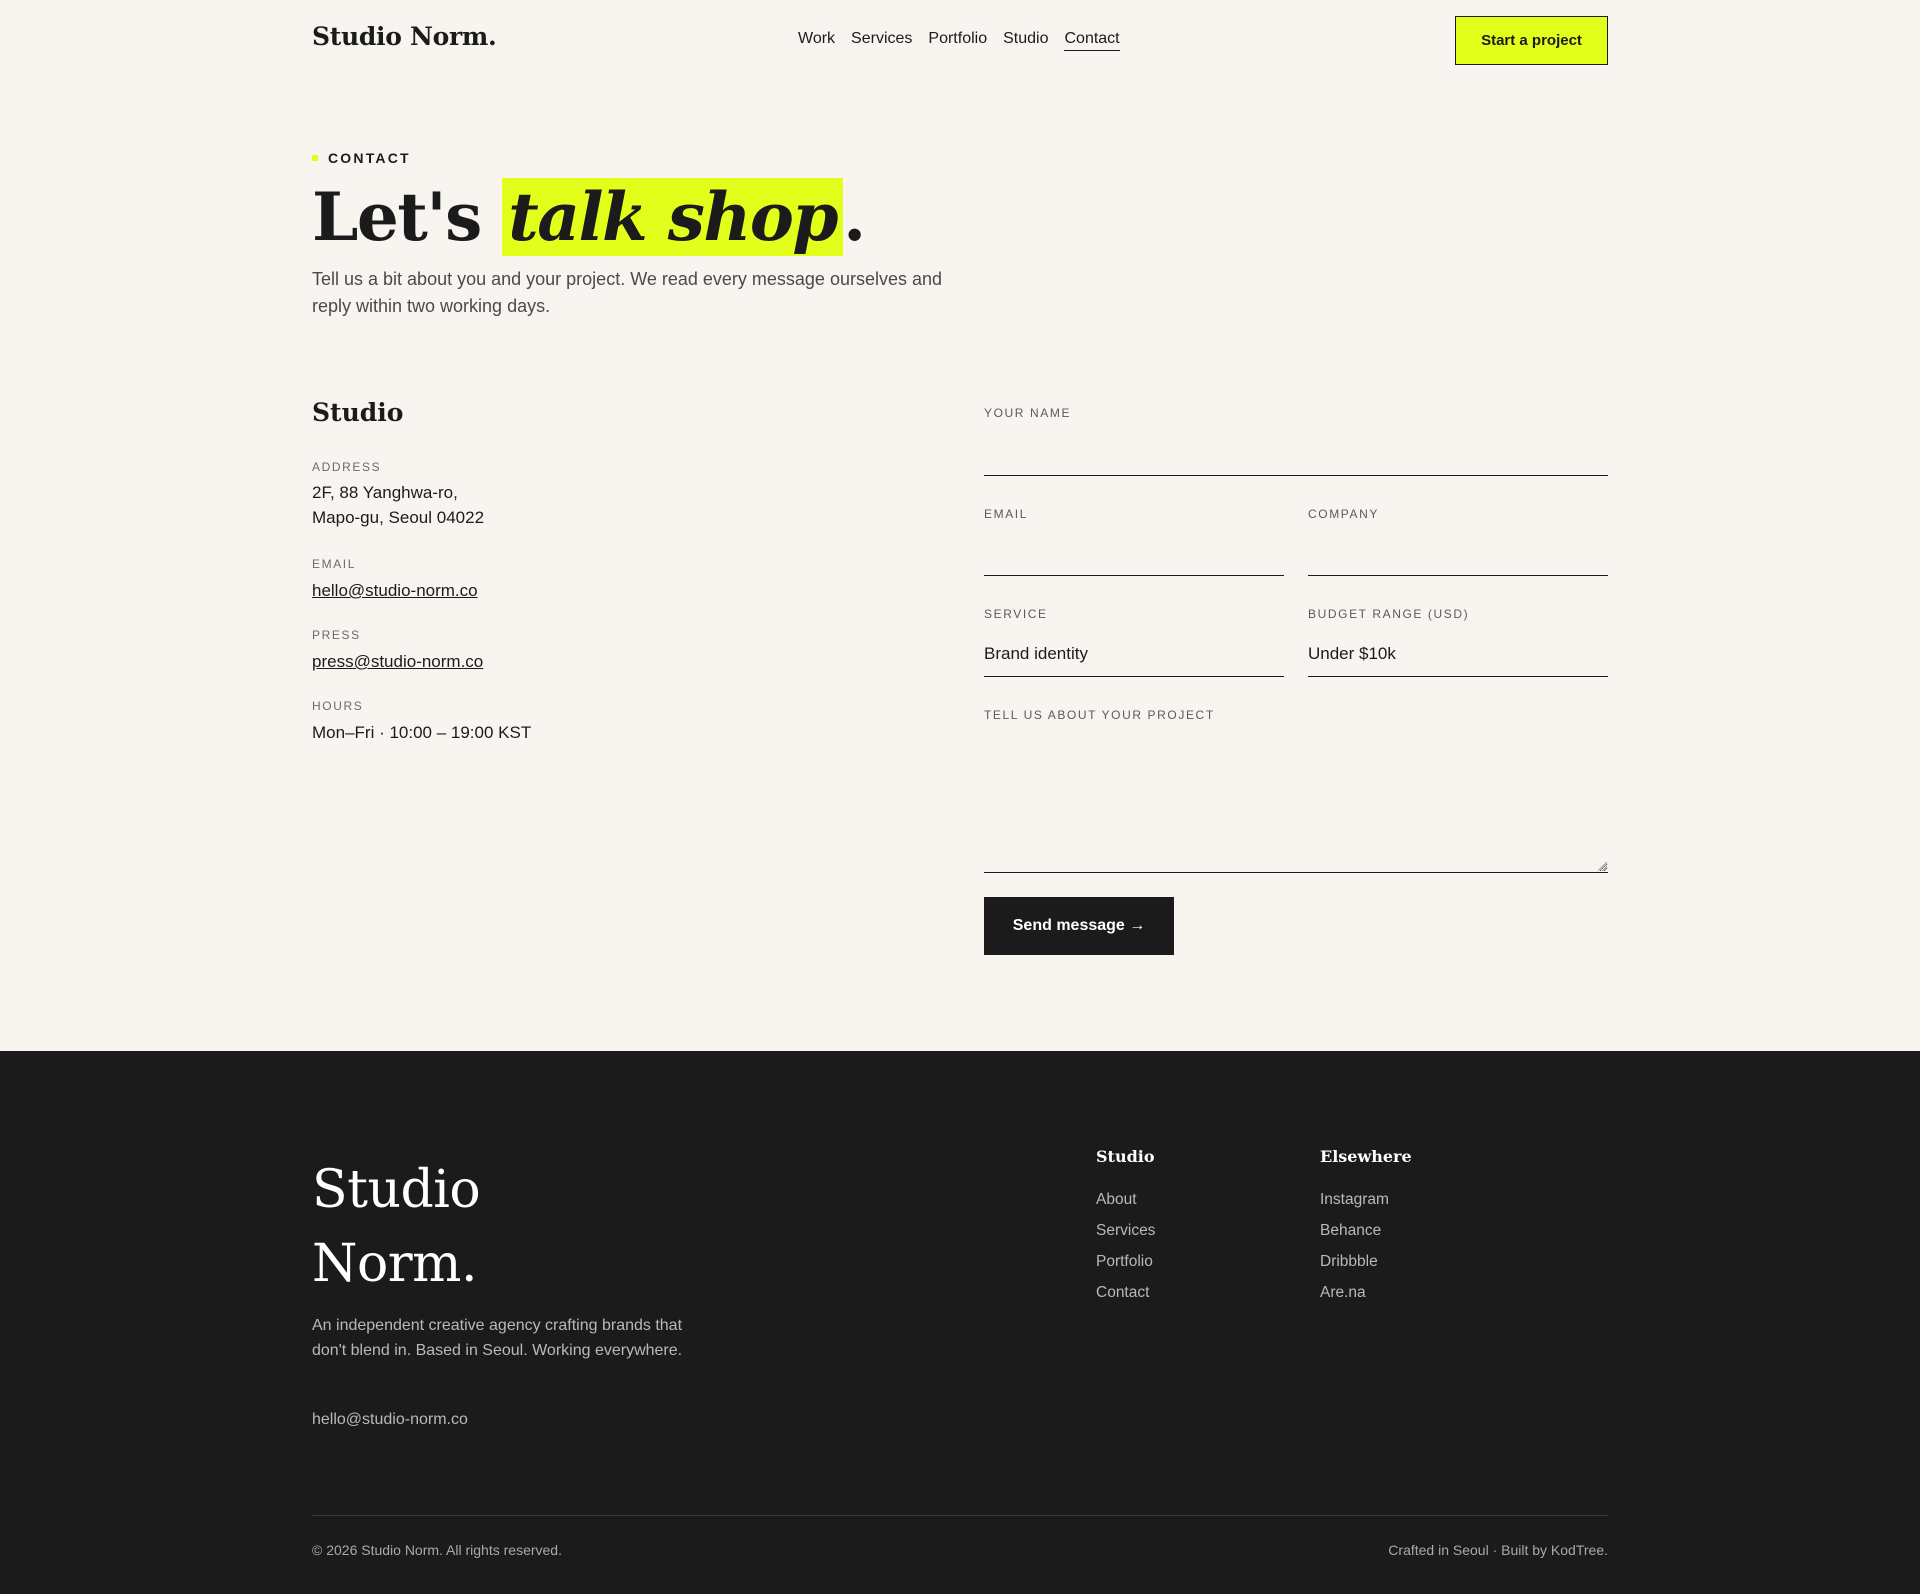 This screenshot has width=1920, height=1594. Describe the element at coordinates (1354, 1267) in the screenshot. I see `footer-link-dribbble: Dribbble` at that location.